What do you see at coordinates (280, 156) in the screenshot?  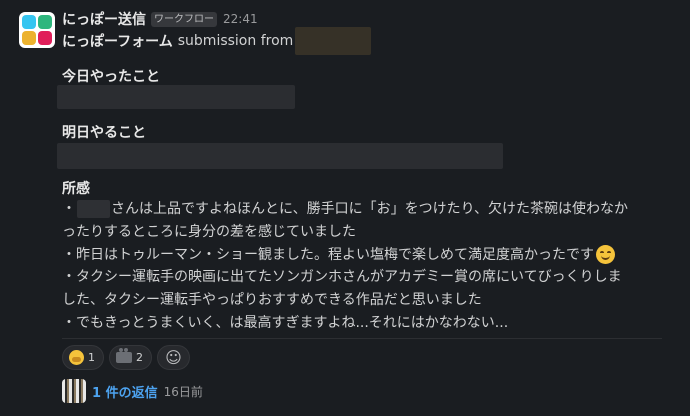 I see `redacted-tomorrow-content` at bounding box center [280, 156].